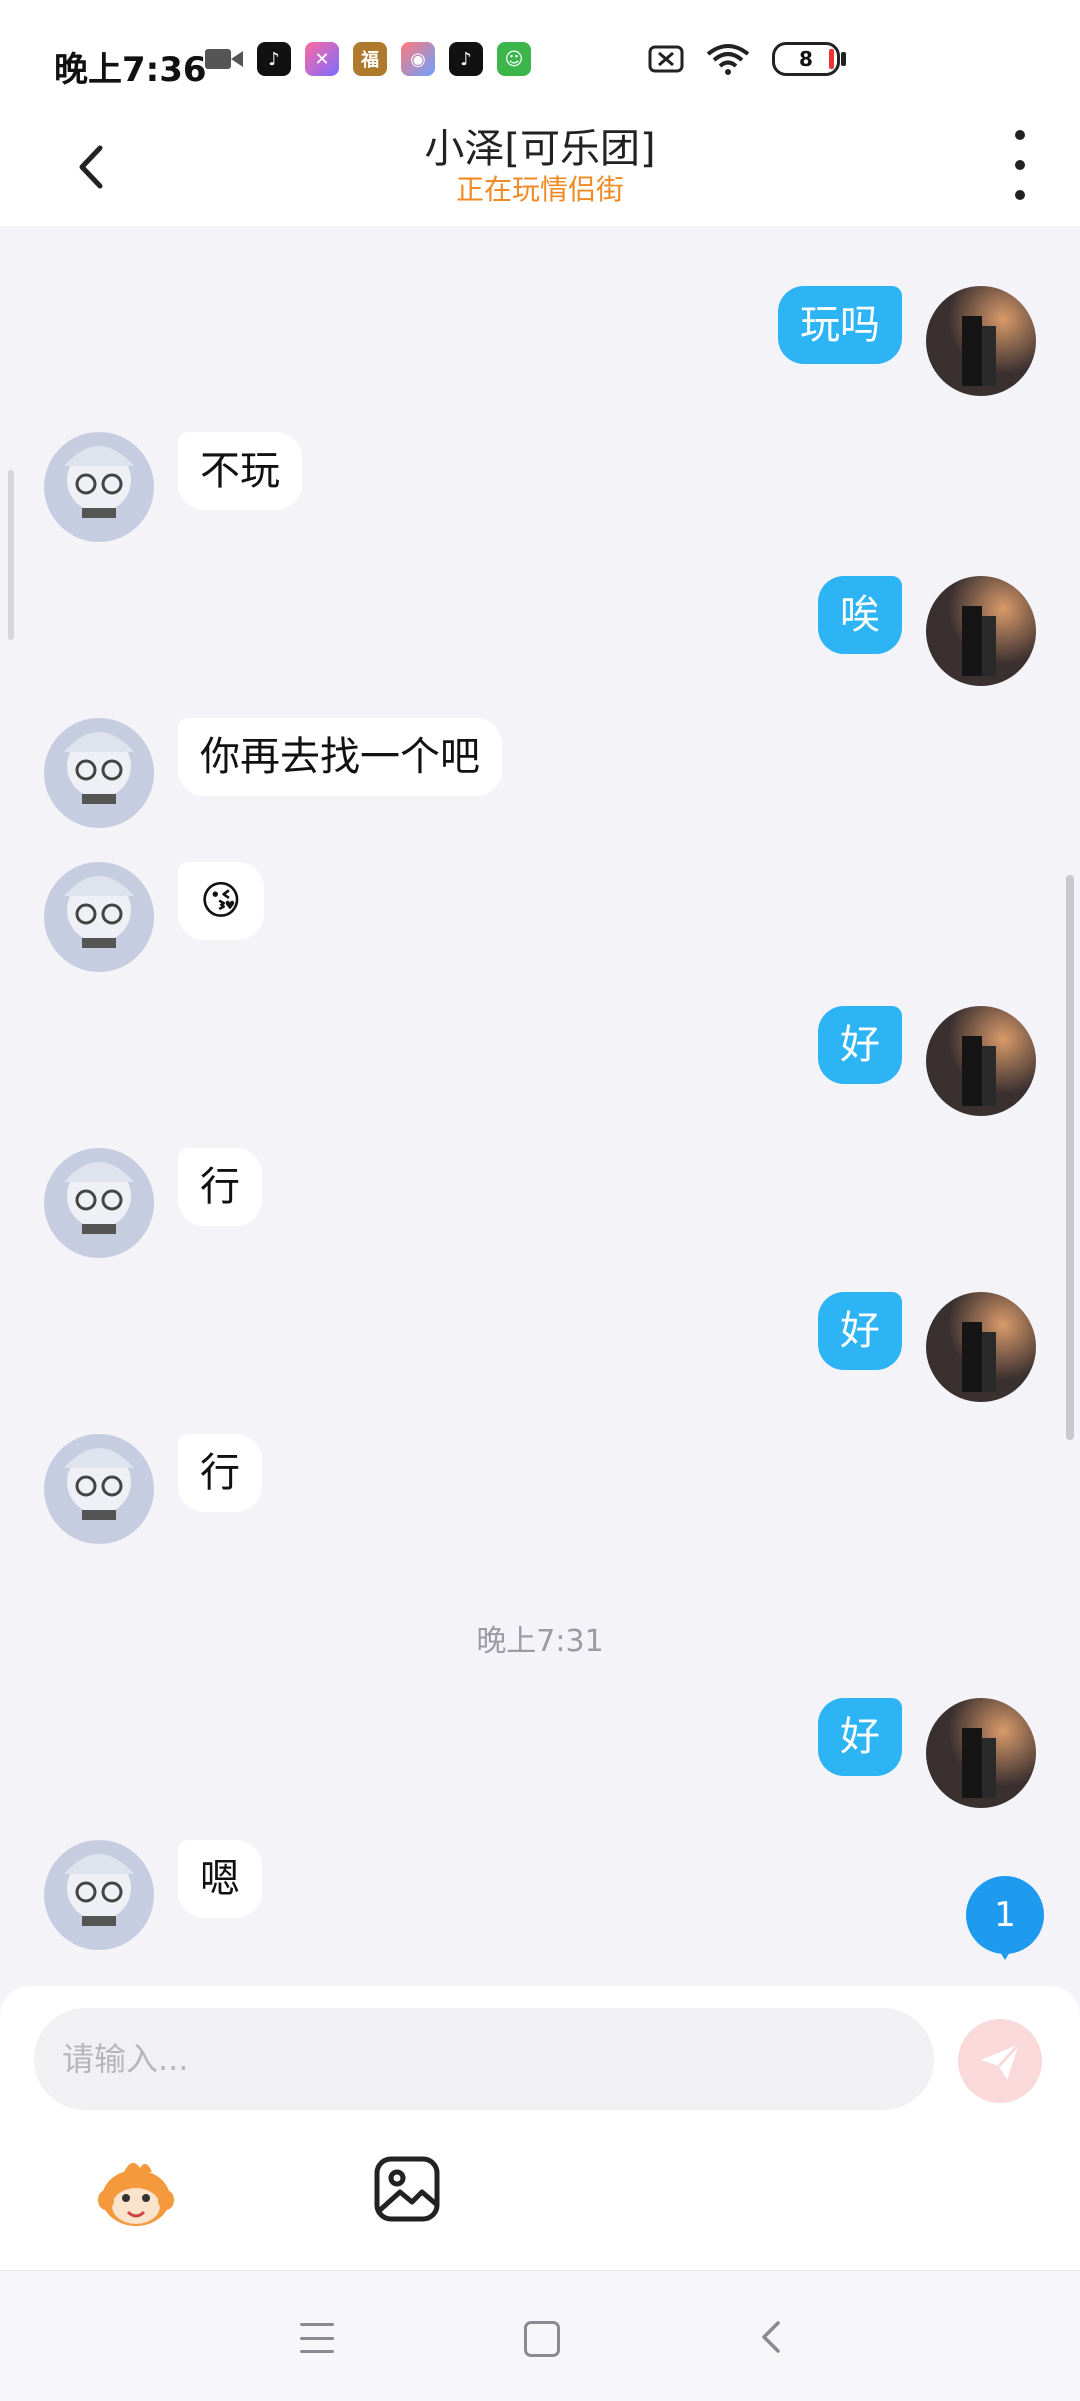  I want to click on status-app-icons: ♪ ✕ 福 ◉ ♪ ☺, so click(368, 59).